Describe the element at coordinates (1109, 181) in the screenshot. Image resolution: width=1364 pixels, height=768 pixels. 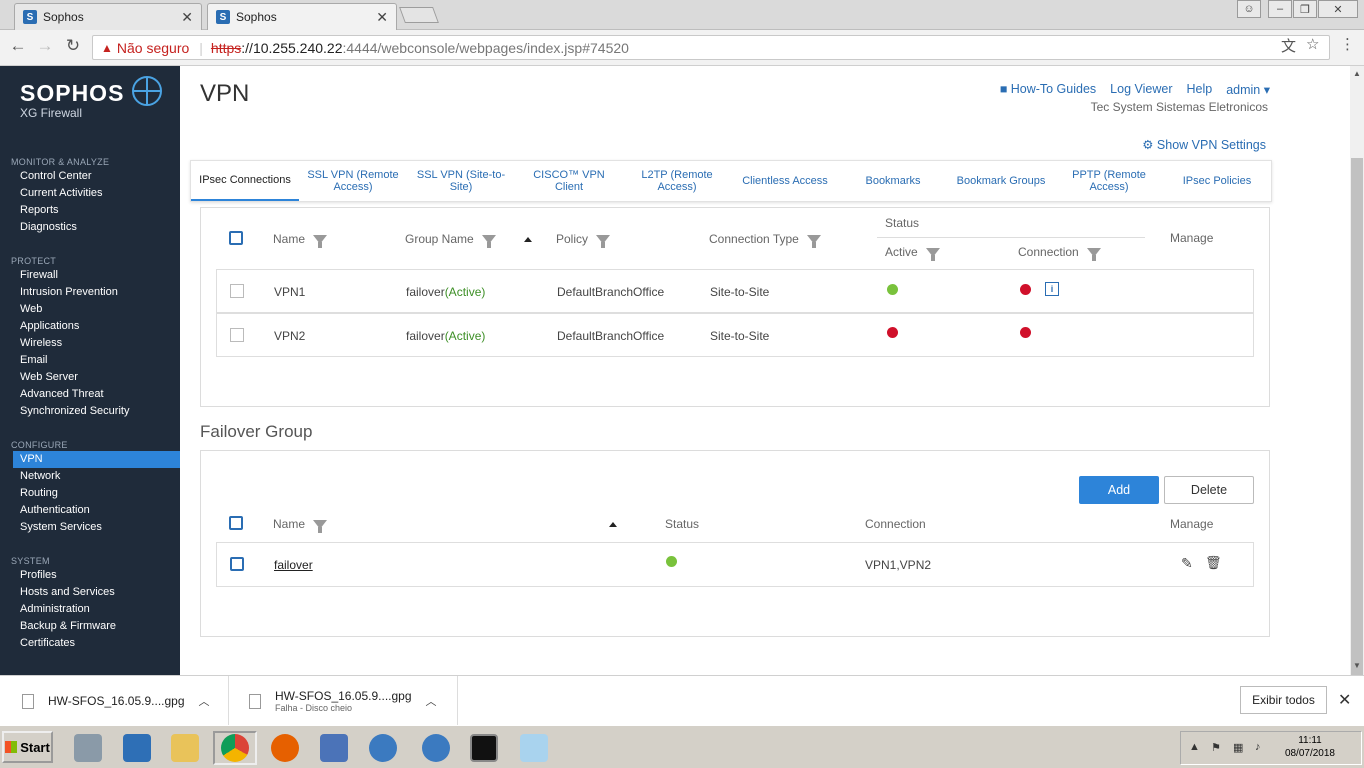
I see `tab-pptp: PPTP (Remote Access)` at that location.